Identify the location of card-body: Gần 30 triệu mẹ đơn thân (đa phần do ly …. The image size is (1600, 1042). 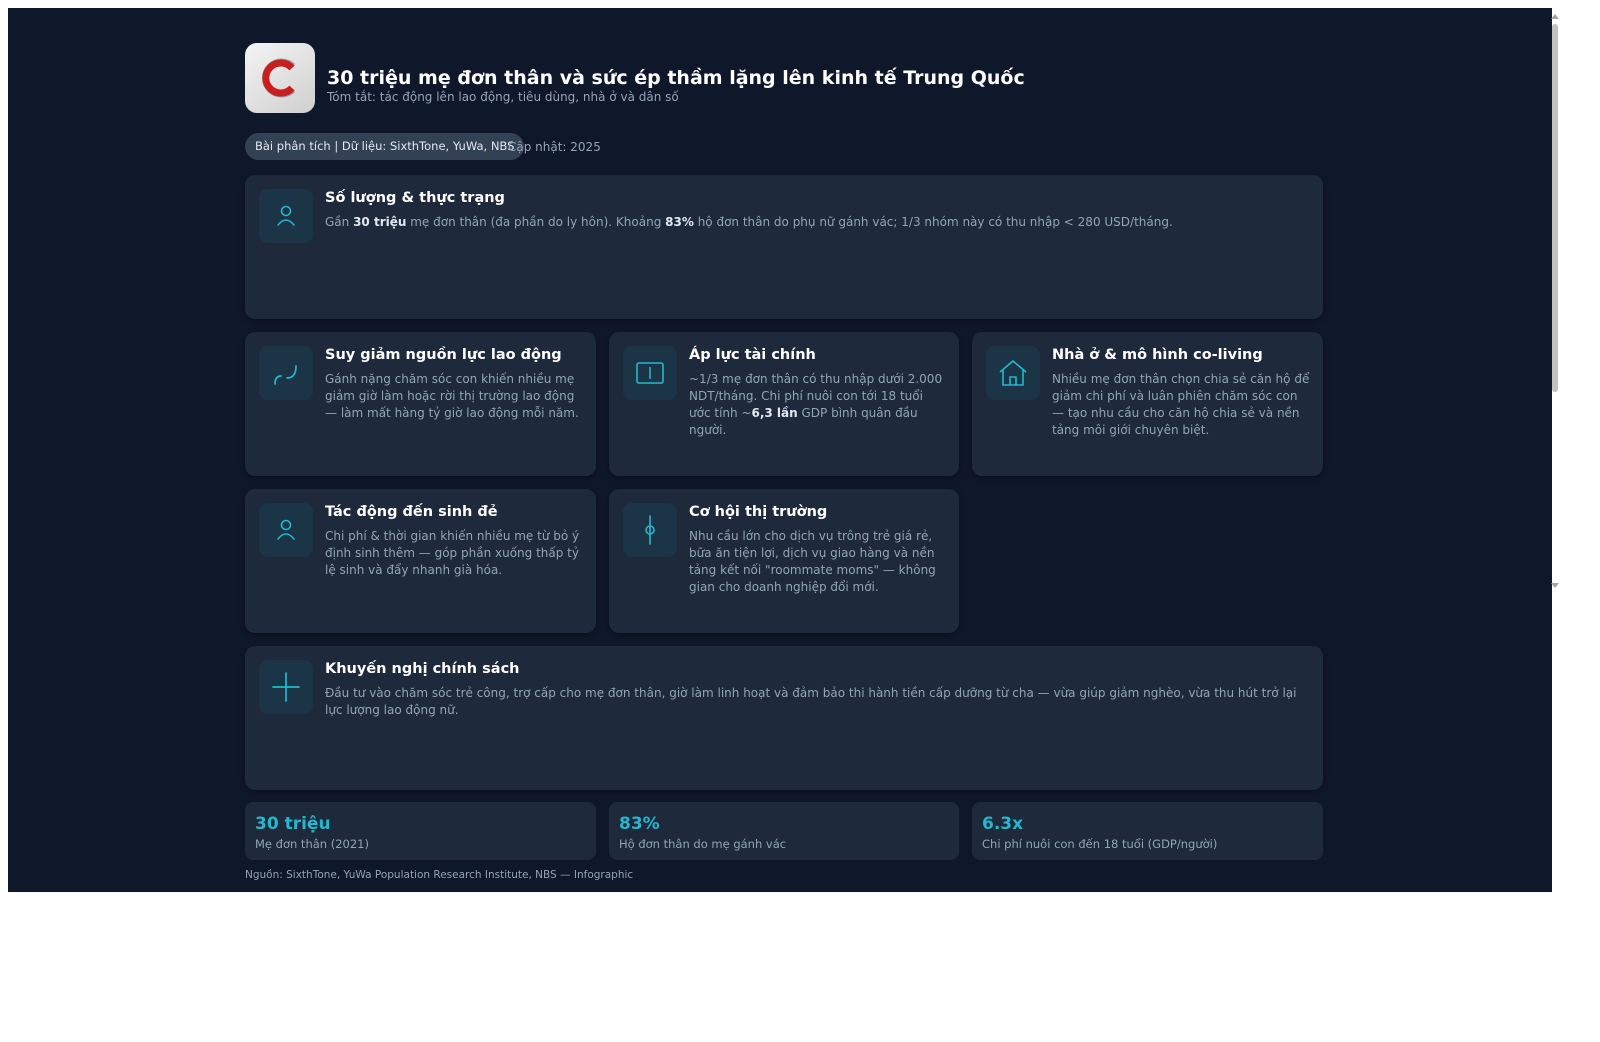
(749, 222).